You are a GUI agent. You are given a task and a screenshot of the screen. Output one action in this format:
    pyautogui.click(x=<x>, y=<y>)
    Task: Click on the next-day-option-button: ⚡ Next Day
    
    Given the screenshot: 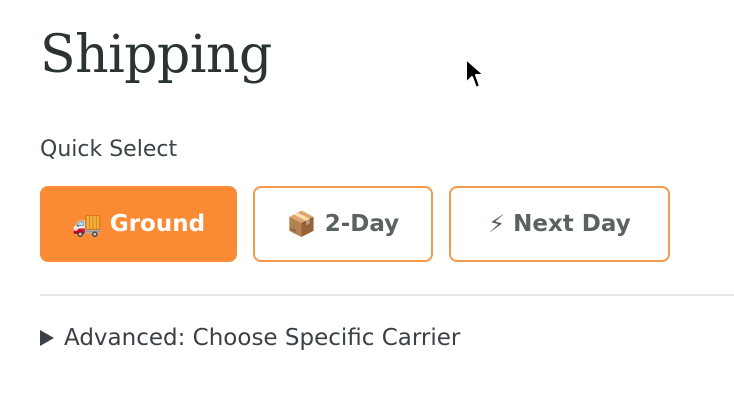 What is the action you would take?
    pyautogui.click(x=559, y=224)
    